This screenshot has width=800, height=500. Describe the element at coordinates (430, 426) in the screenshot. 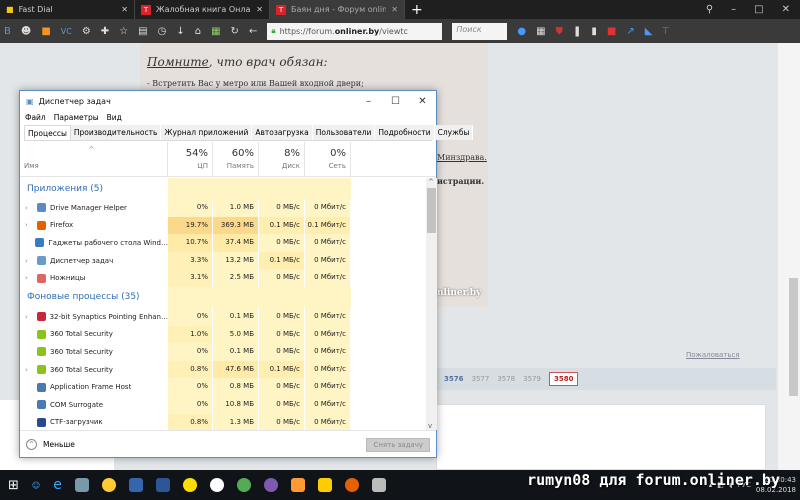

I see `scroll-down-icon: v` at that location.